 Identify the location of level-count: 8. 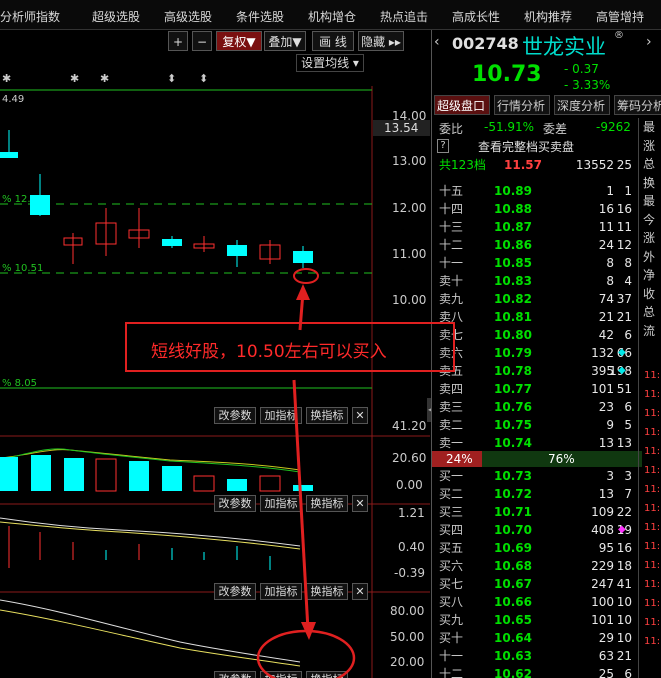
(628, 263).